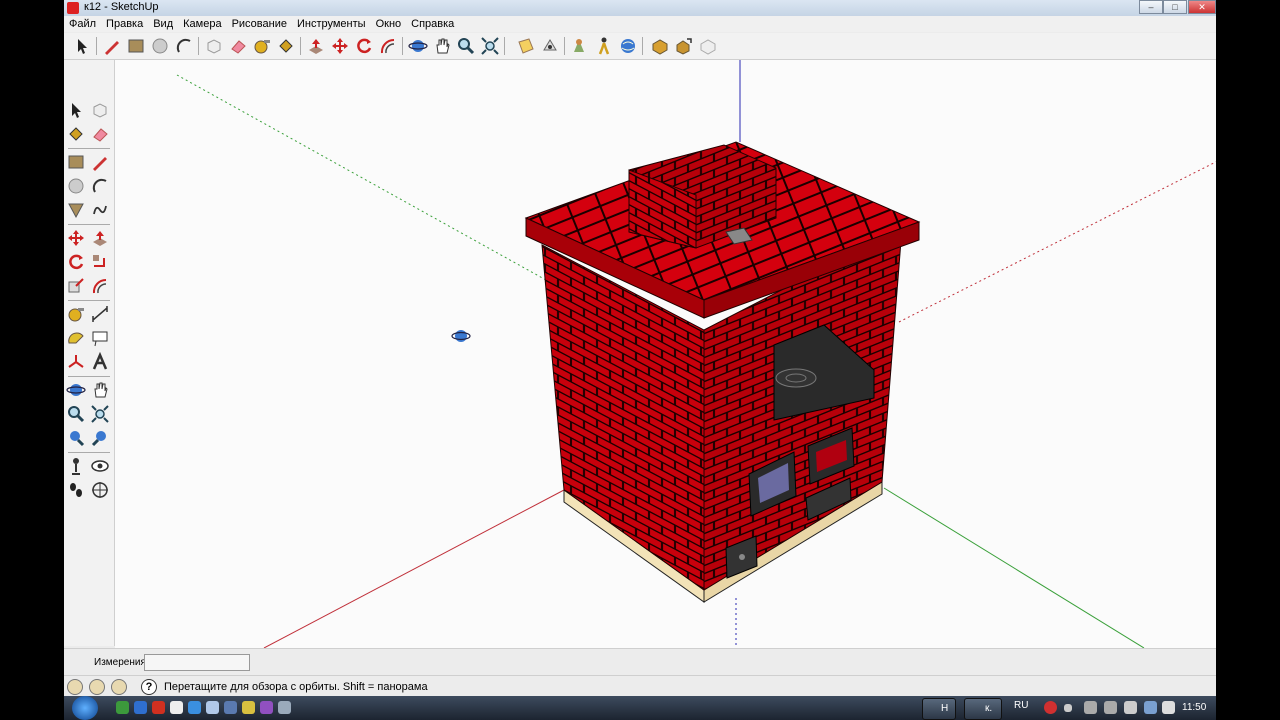 The width and height of the screenshot is (1280, 720). Describe the element at coordinates (100, 338) in the screenshot. I see `text-icon` at that location.